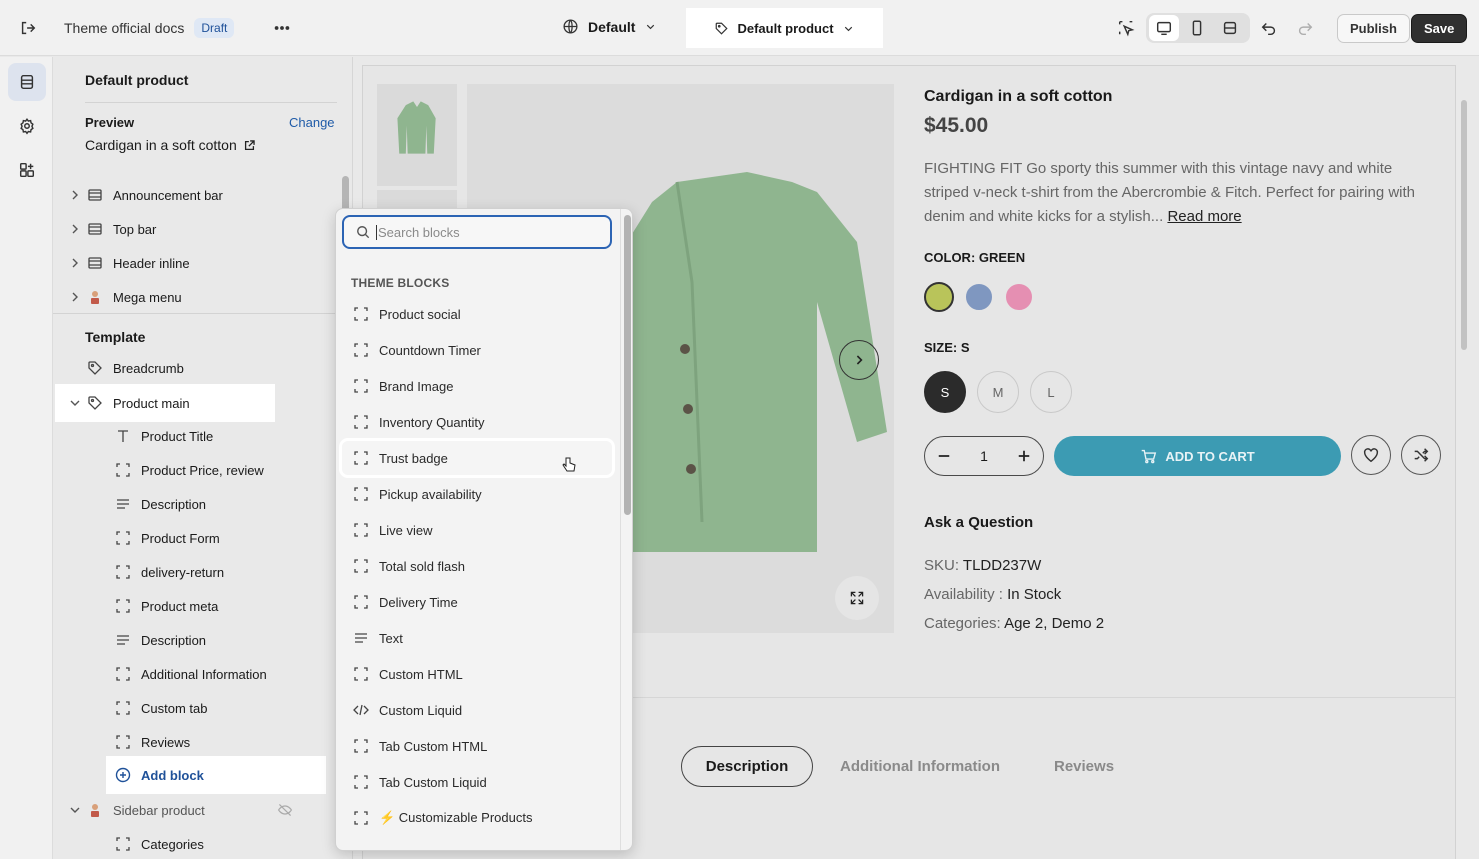 This screenshot has height=859, width=1479. I want to click on block-option: Product social, so click(477, 314).